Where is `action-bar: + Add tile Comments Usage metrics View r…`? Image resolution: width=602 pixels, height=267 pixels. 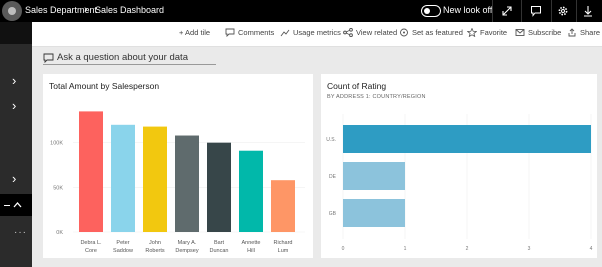 action-bar: + Add tile Comments Usage metrics View r… is located at coordinates (317, 34).